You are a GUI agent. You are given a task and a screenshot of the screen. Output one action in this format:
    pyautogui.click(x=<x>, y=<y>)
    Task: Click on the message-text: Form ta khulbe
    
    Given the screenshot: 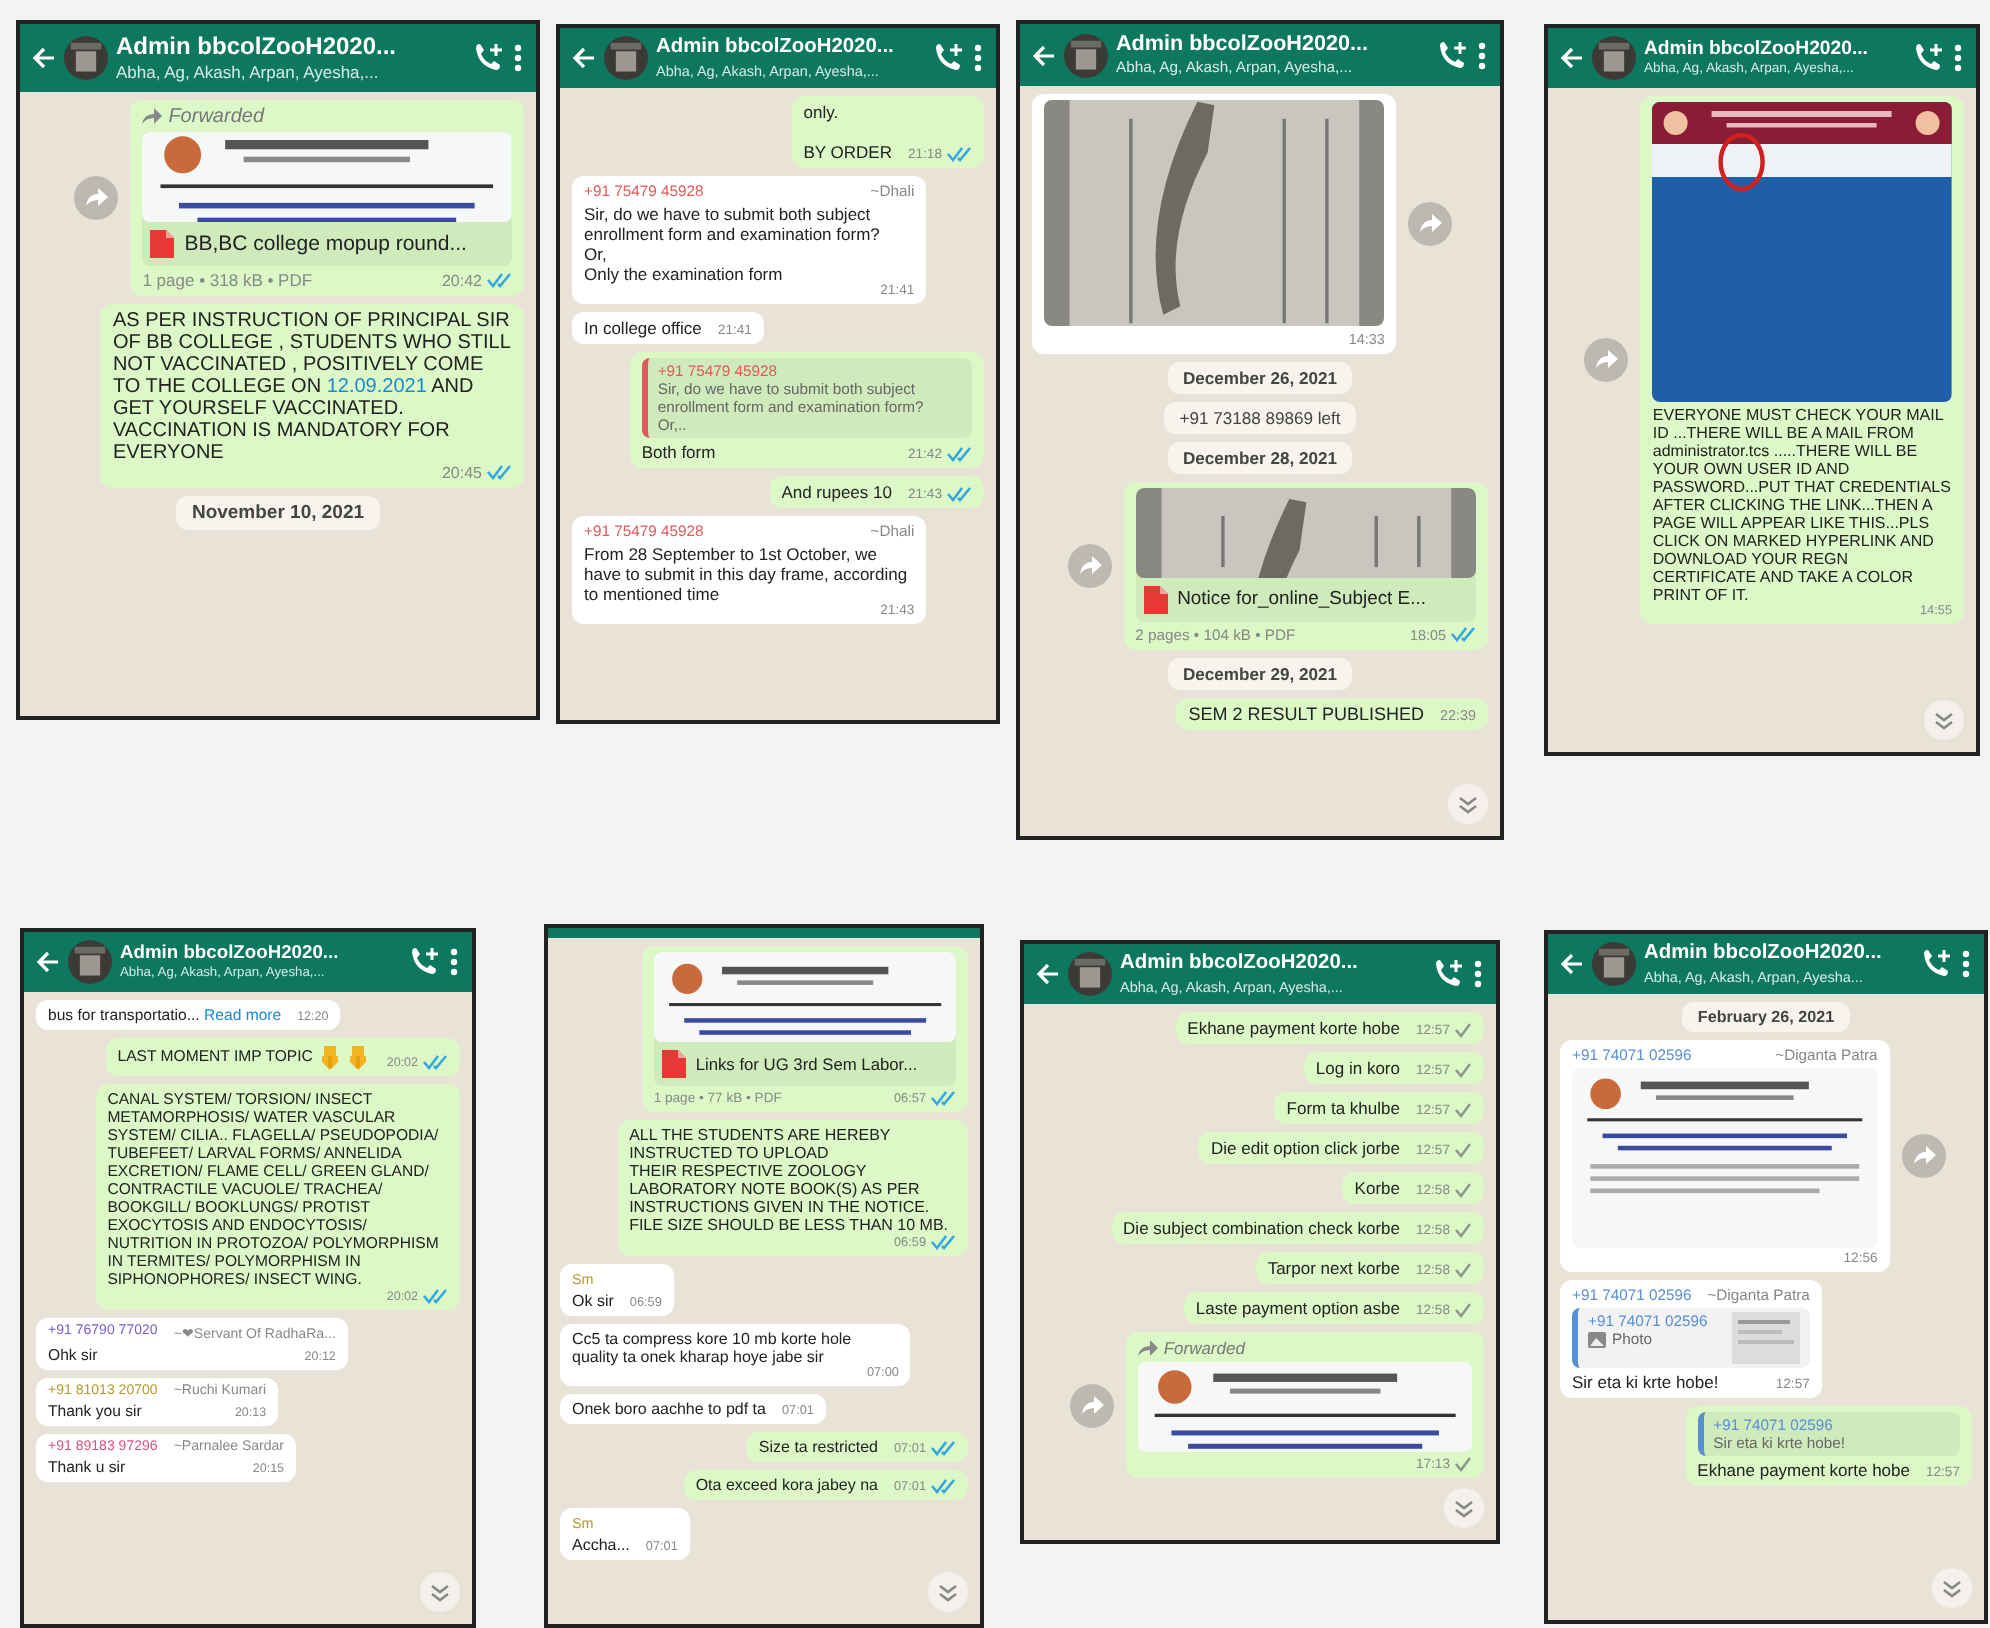 What is the action you would take?
    pyautogui.click(x=1343, y=1108)
    